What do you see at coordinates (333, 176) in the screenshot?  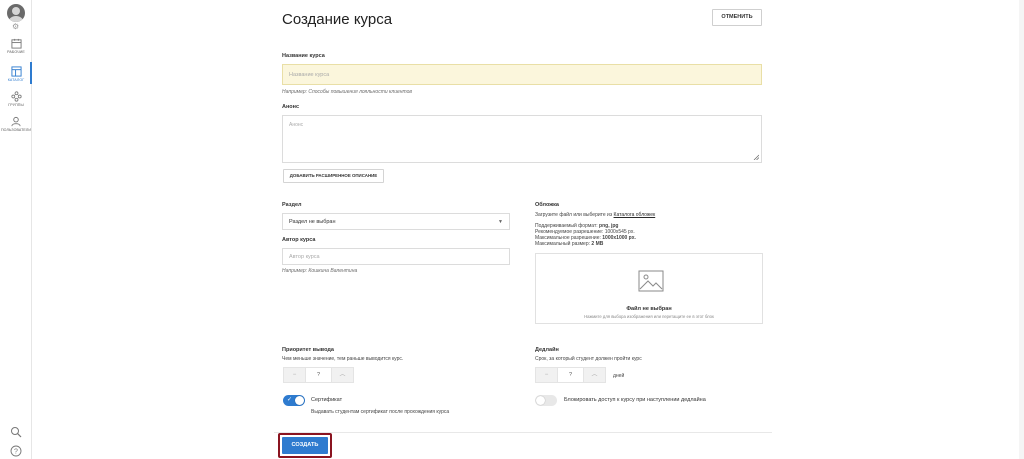 I see `add-description-button: ДОБАВИТЬ РАСШИРЕННОЕ ОПИСАНИЕ` at bounding box center [333, 176].